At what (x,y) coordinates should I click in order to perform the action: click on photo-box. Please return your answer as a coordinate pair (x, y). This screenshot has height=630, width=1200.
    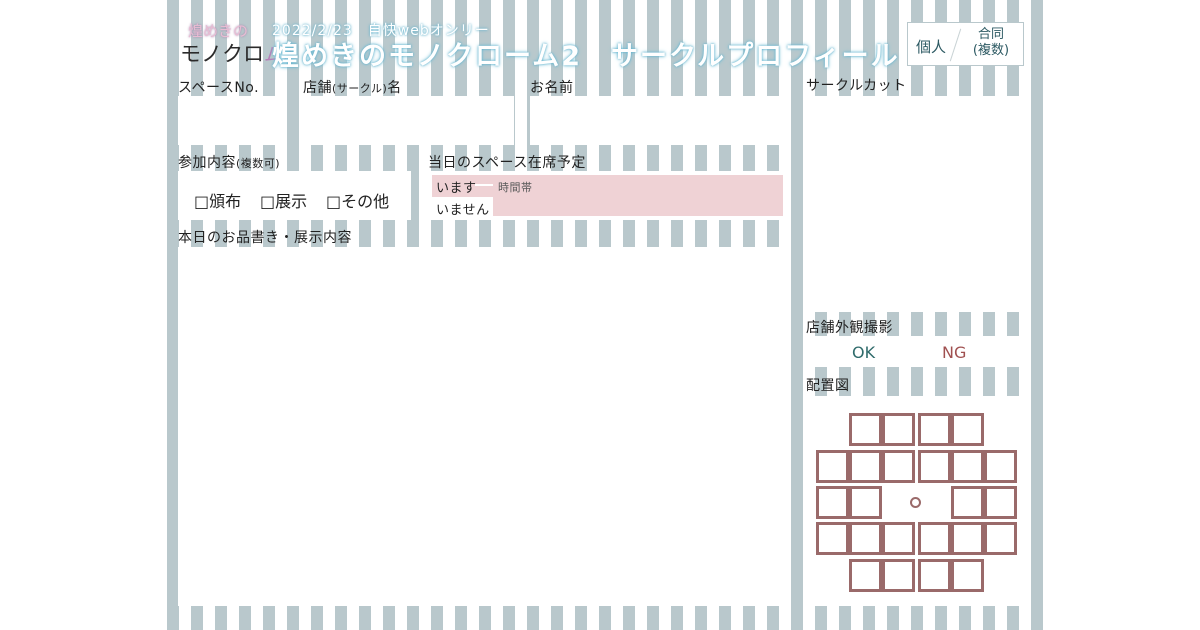
    Looking at the image, I should click on (914, 351).